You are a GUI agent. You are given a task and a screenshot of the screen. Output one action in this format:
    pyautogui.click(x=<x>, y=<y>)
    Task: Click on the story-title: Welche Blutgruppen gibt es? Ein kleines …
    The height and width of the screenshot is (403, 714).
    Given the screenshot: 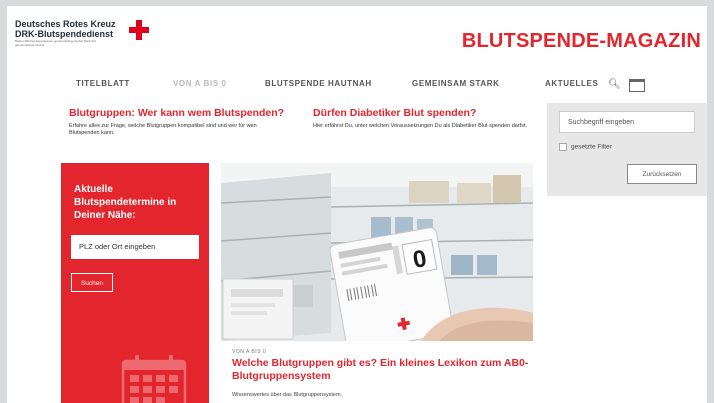 What is the action you would take?
    pyautogui.click(x=382, y=370)
    